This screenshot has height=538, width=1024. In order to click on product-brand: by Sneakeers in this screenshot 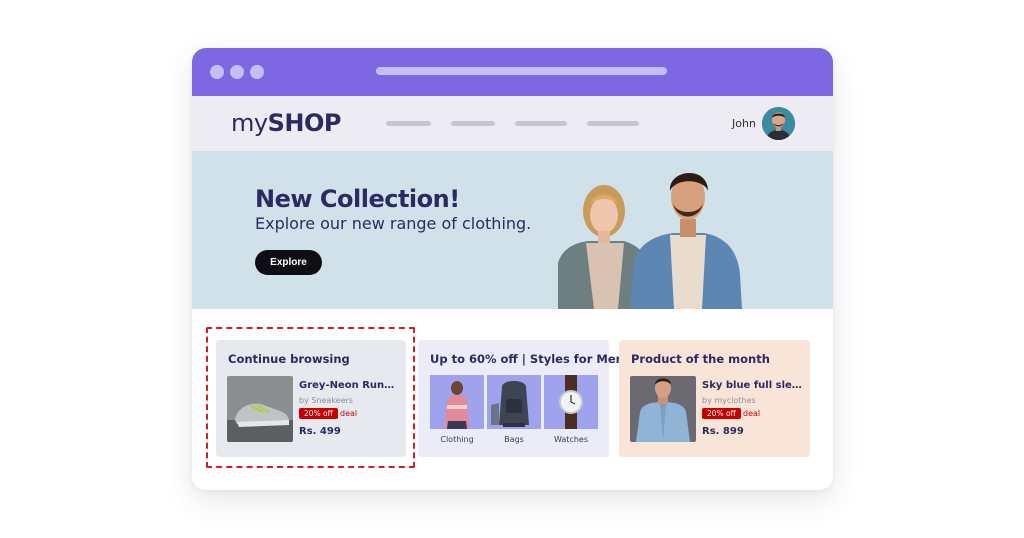, I will do `click(326, 400)`.